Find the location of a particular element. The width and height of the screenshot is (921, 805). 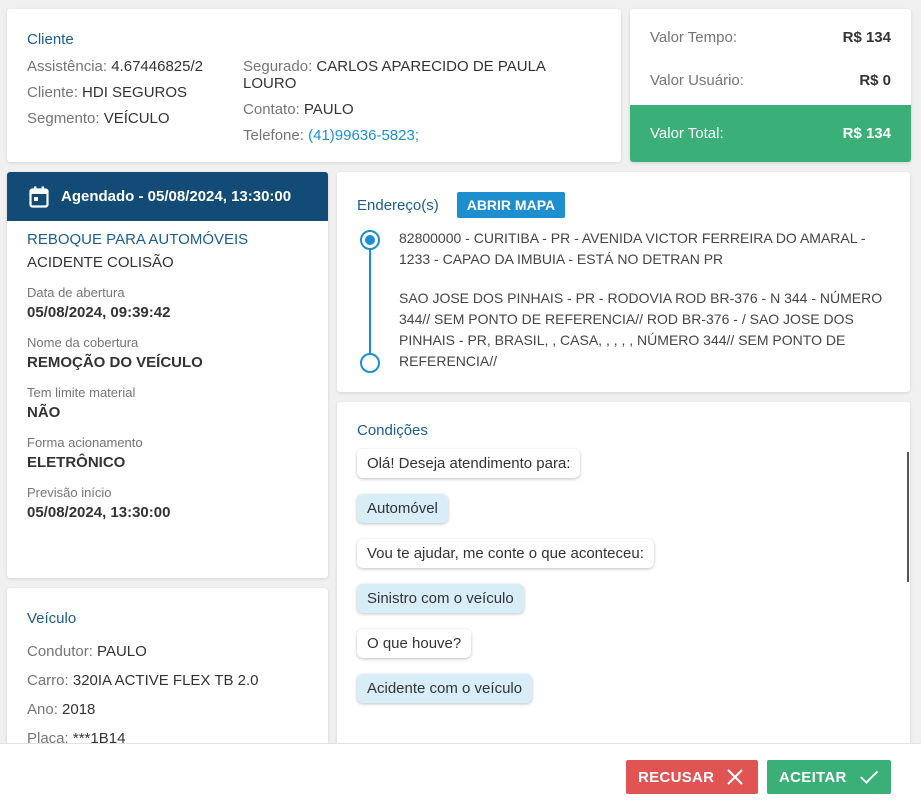

ano-line: Ano: 2018 is located at coordinates (167, 709).